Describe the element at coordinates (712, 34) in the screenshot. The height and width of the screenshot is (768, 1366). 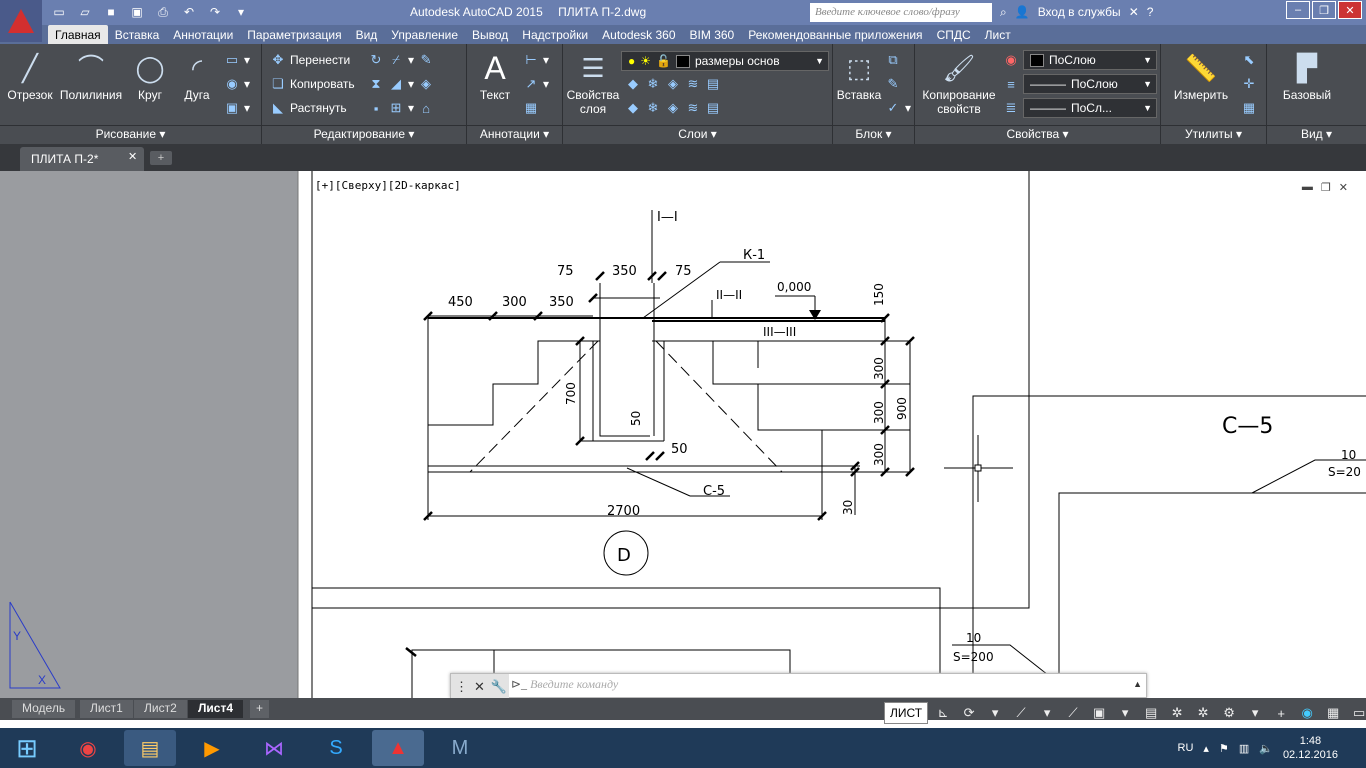
I see `ribbon-tab-9: BIM 360` at that location.